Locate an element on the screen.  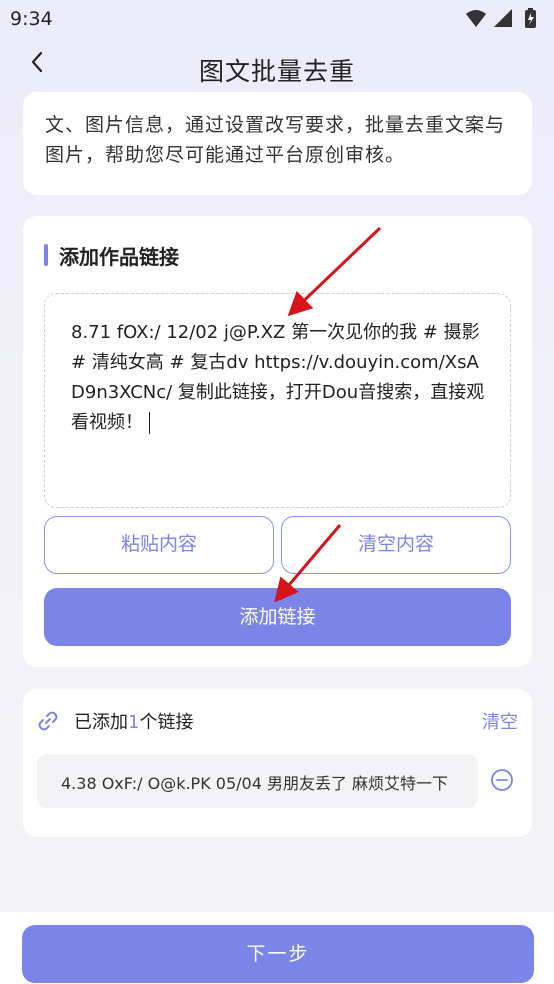
status-icons is located at coordinates (501, 18).